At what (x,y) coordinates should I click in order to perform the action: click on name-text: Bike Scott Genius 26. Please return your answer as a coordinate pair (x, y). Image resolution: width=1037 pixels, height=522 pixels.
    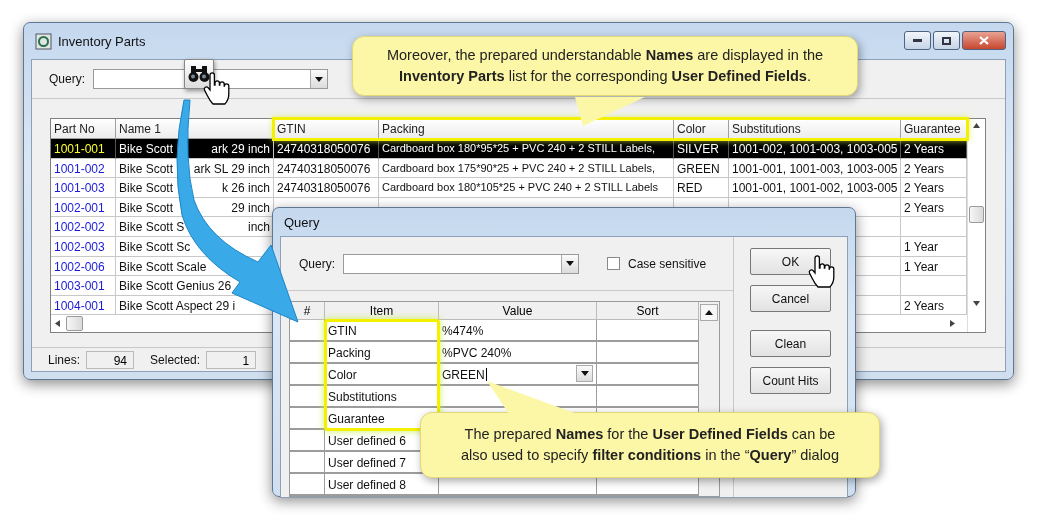
    Looking at the image, I should click on (175, 287).